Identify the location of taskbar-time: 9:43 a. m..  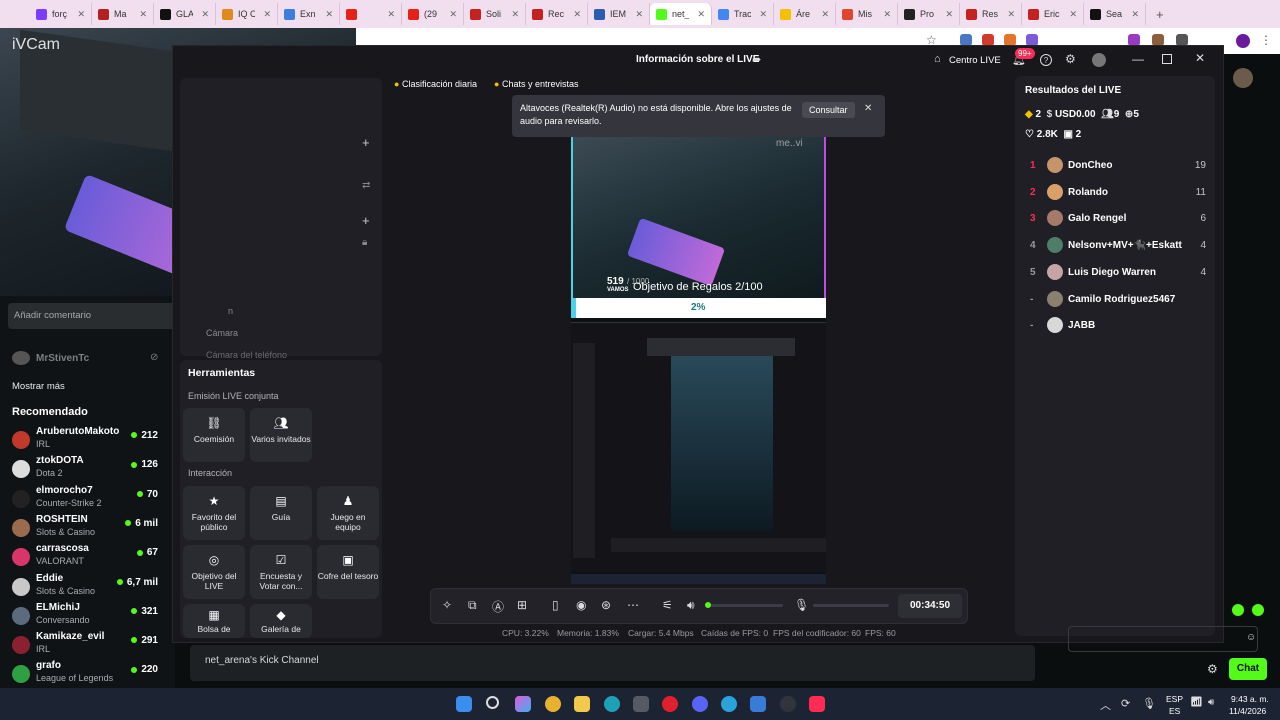
(1250, 699).